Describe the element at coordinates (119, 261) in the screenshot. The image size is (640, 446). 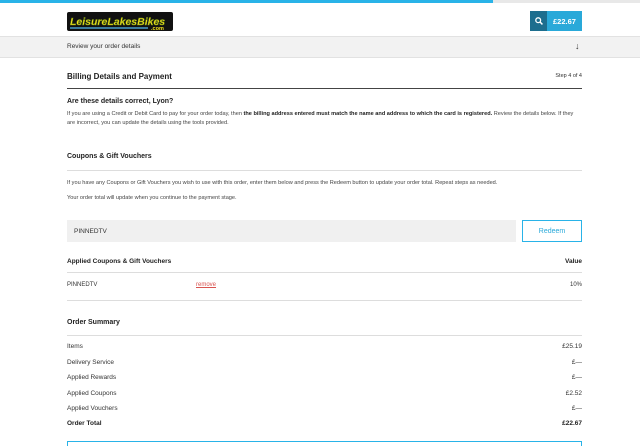
I see `applied-coupons-heading: Applied Coupons & Gift Vouchers` at that location.